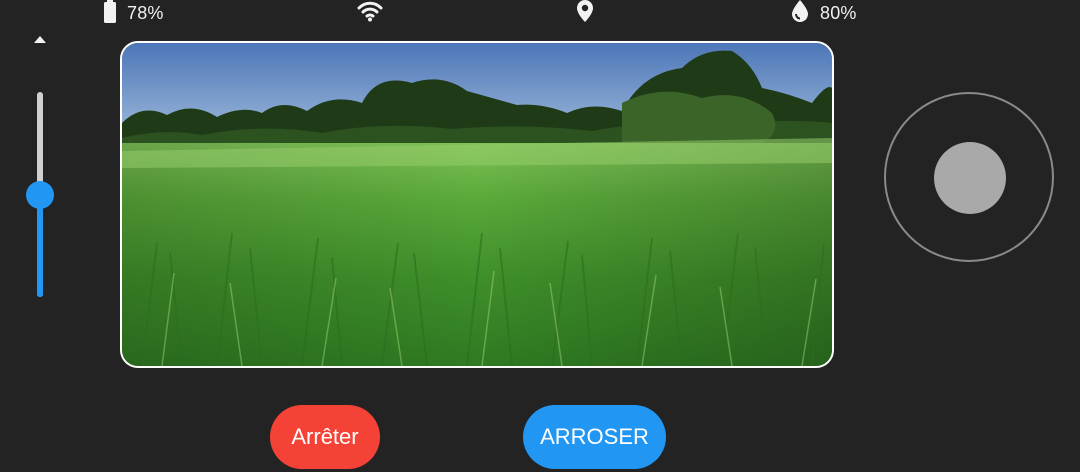 The height and width of the screenshot is (472, 1080). What do you see at coordinates (40, 39) in the screenshot?
I see `arrow-up-icon` at bounding box center [40, 39].